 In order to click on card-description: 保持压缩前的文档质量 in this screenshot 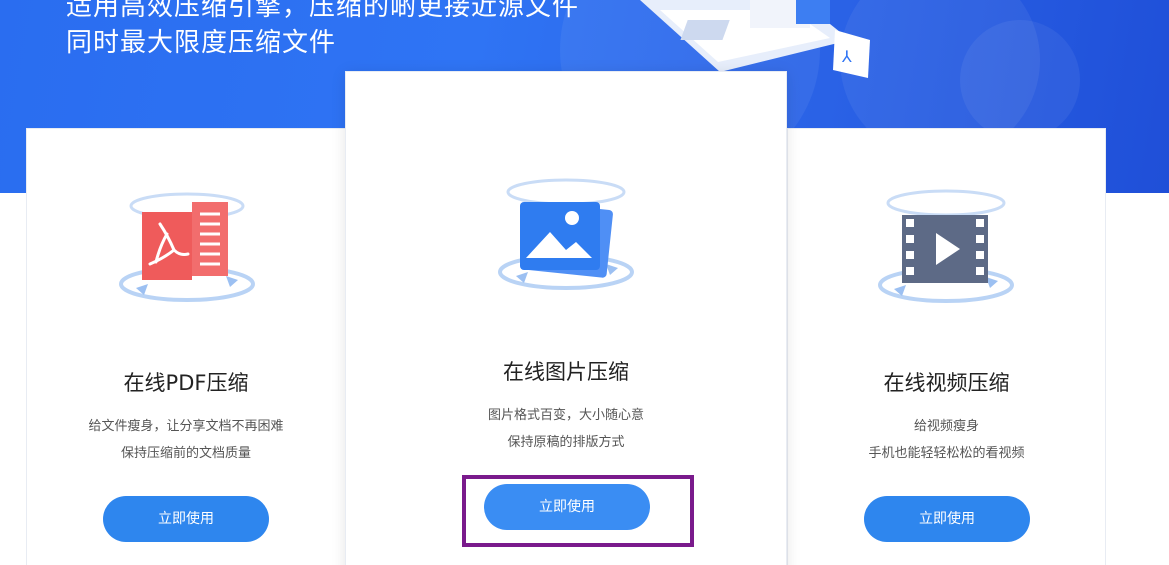, I will do `click(185, 453)`.